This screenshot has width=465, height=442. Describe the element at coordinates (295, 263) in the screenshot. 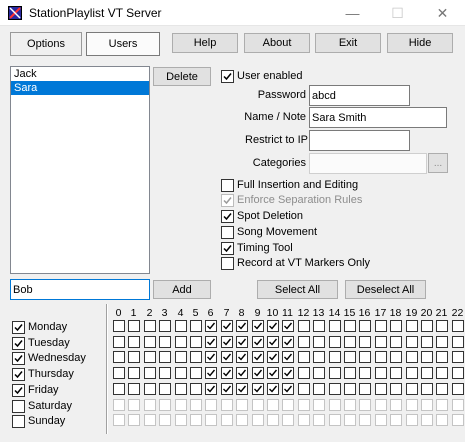

I see `record-vt-markers-checkbox: Record at VT Markers Only` at that location.